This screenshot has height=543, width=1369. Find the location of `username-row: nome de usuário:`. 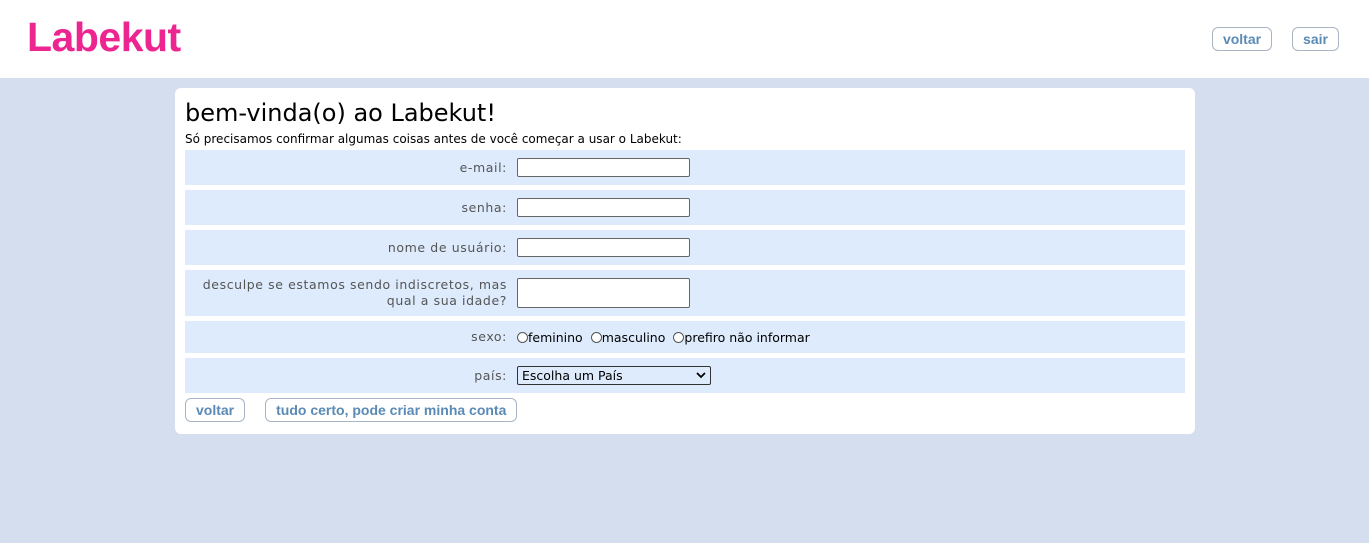

username-row: nome de usuário: is located at coordinates (685, 247).